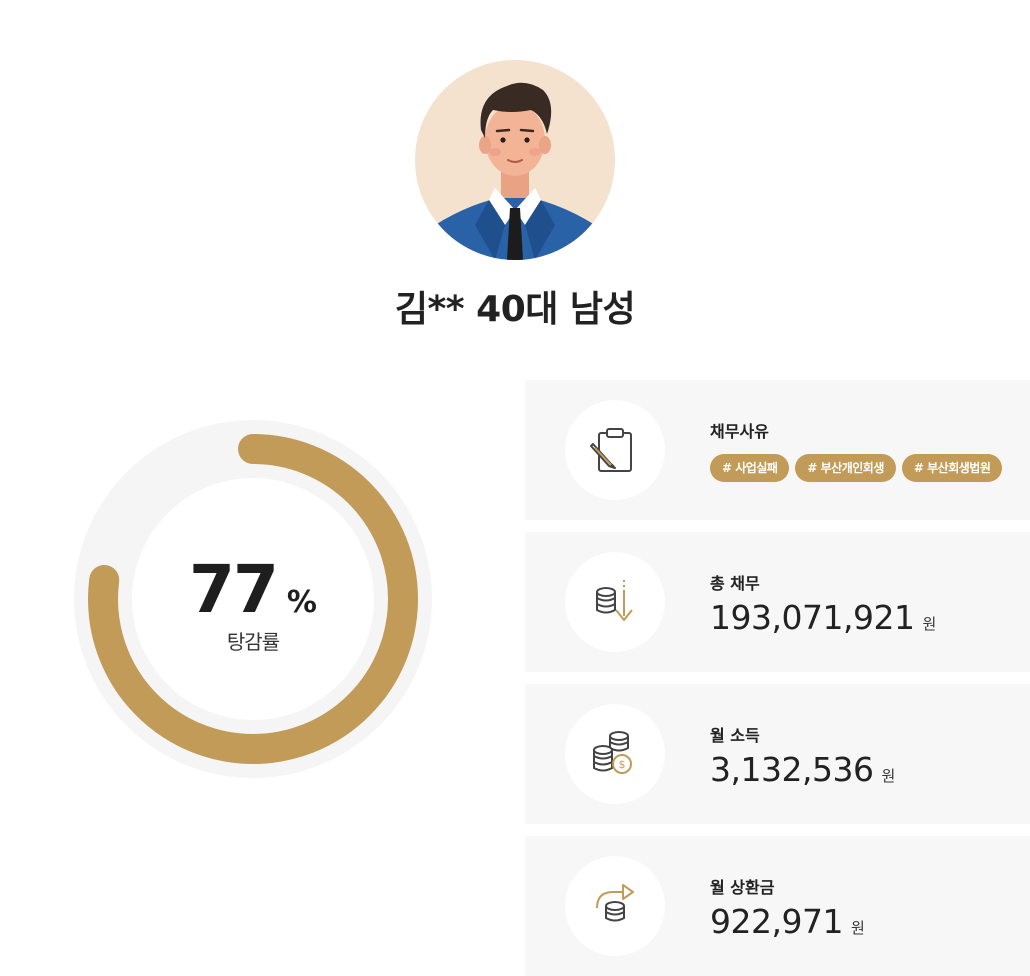 The width and height of the screenshot is (1030, 976). What do you see at coordinates (515, 171) in the screenshot?
I see `male-avatar-icon` at bounding box center [515, 171].